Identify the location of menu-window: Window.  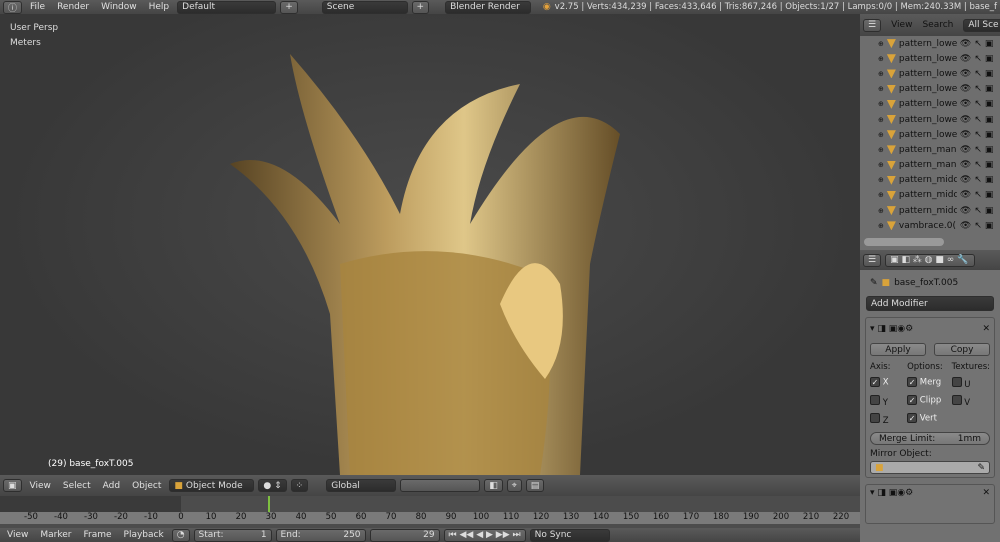
(119, 7).